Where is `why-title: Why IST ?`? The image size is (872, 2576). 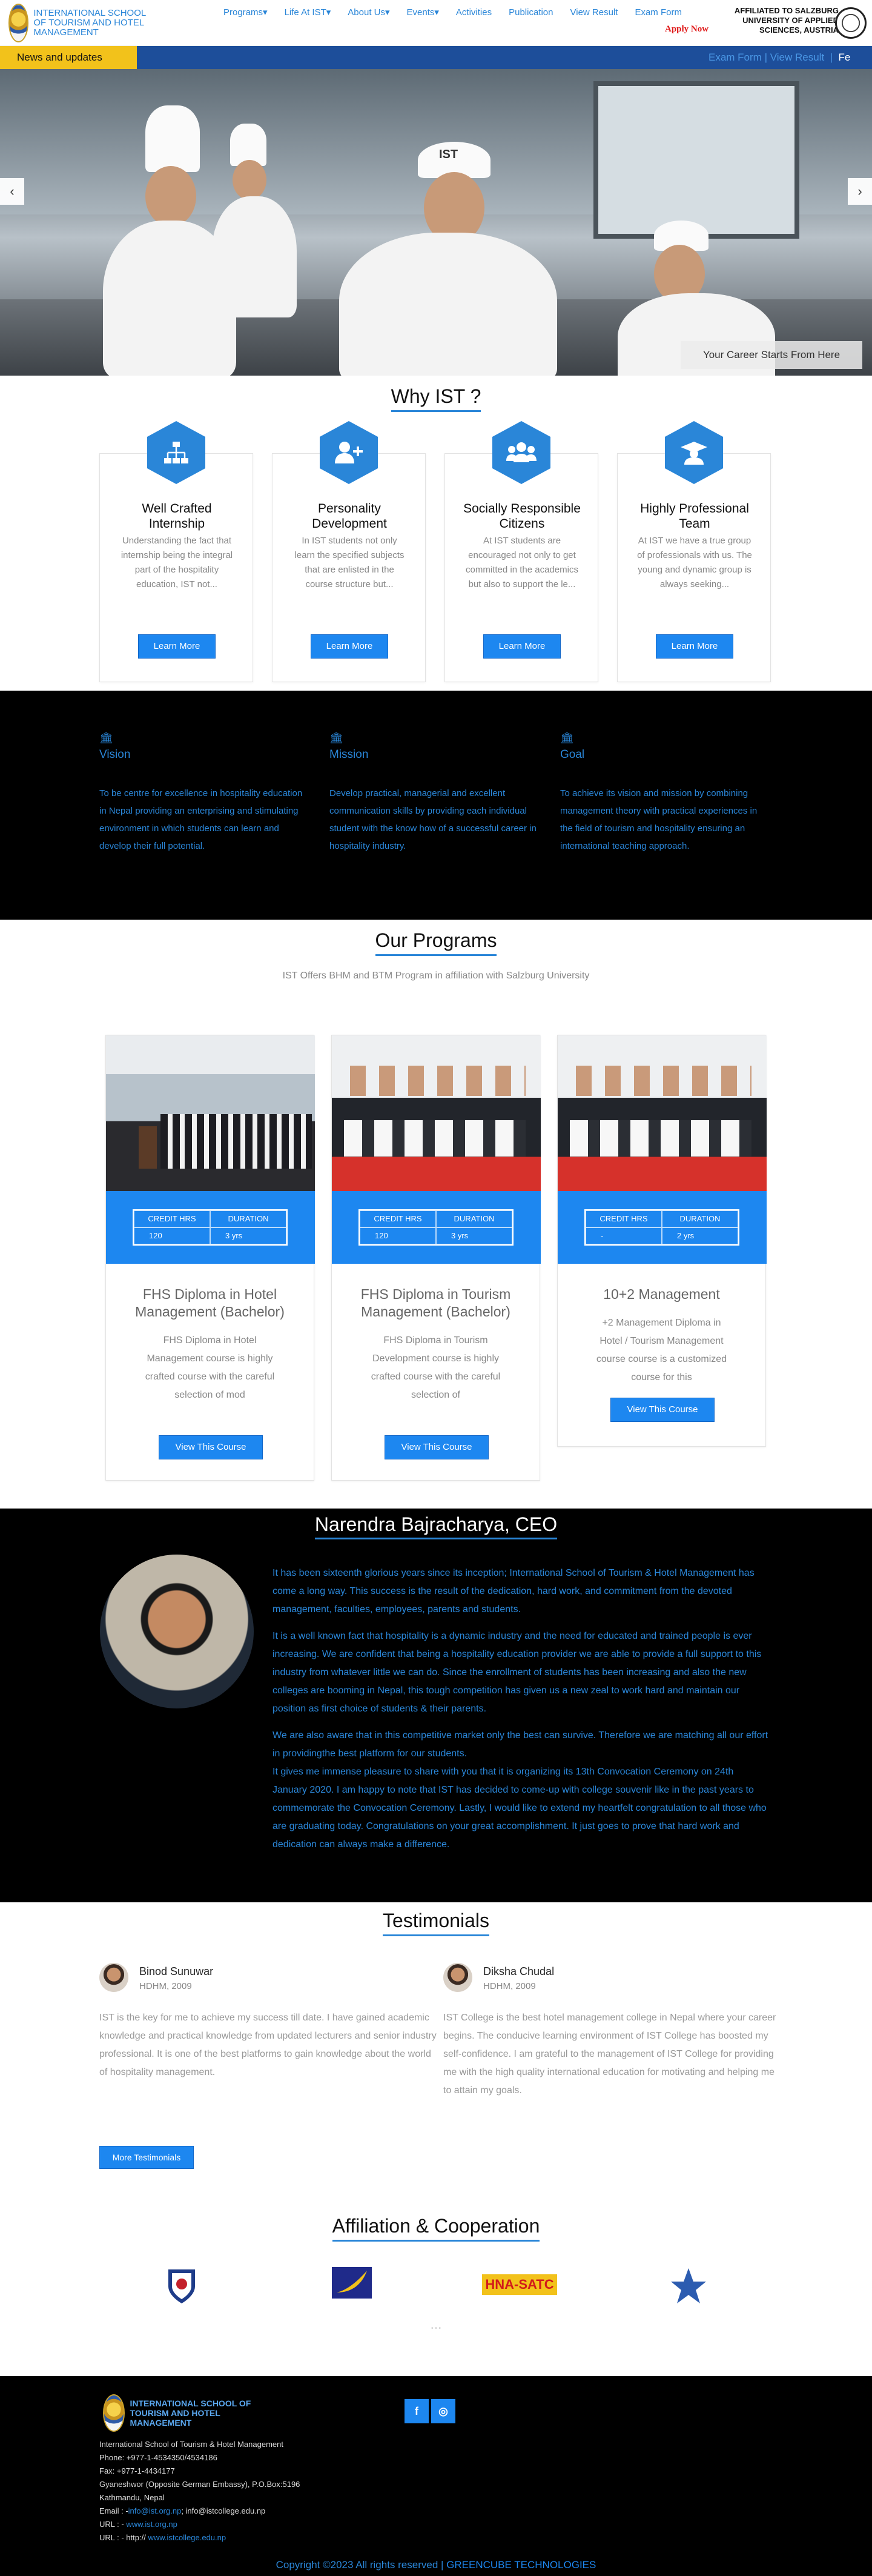
why-title: Why IST ? is located at coordinates (436, 398).